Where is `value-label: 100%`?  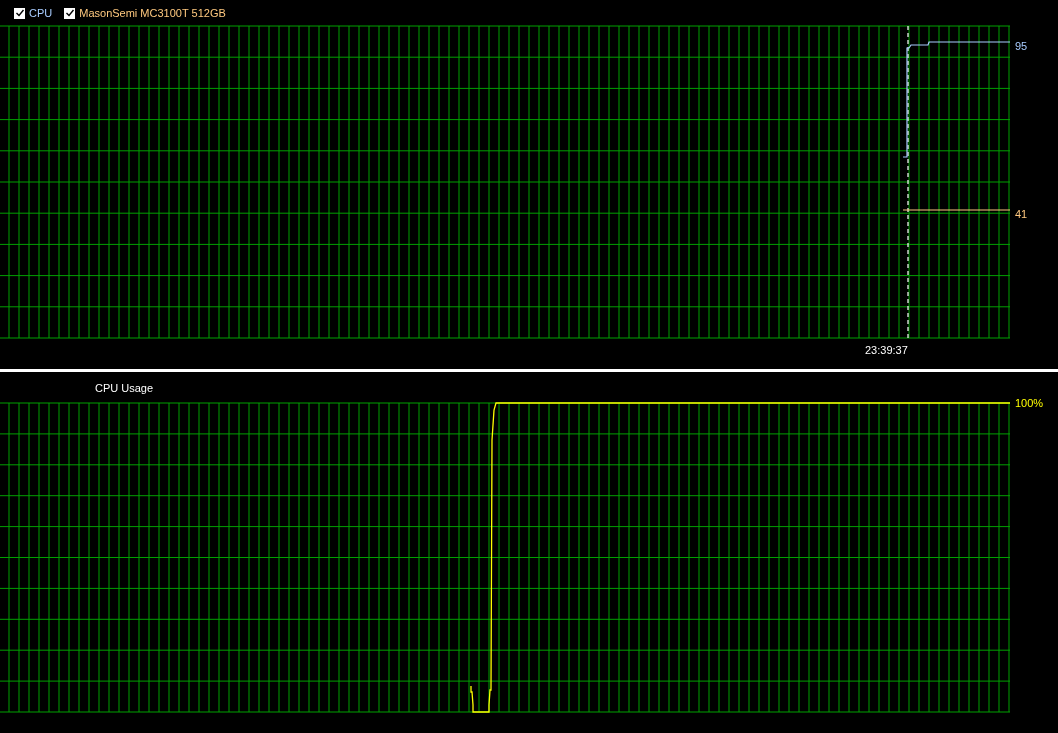
value-label: 100% is located at coordinates (1029, 403).